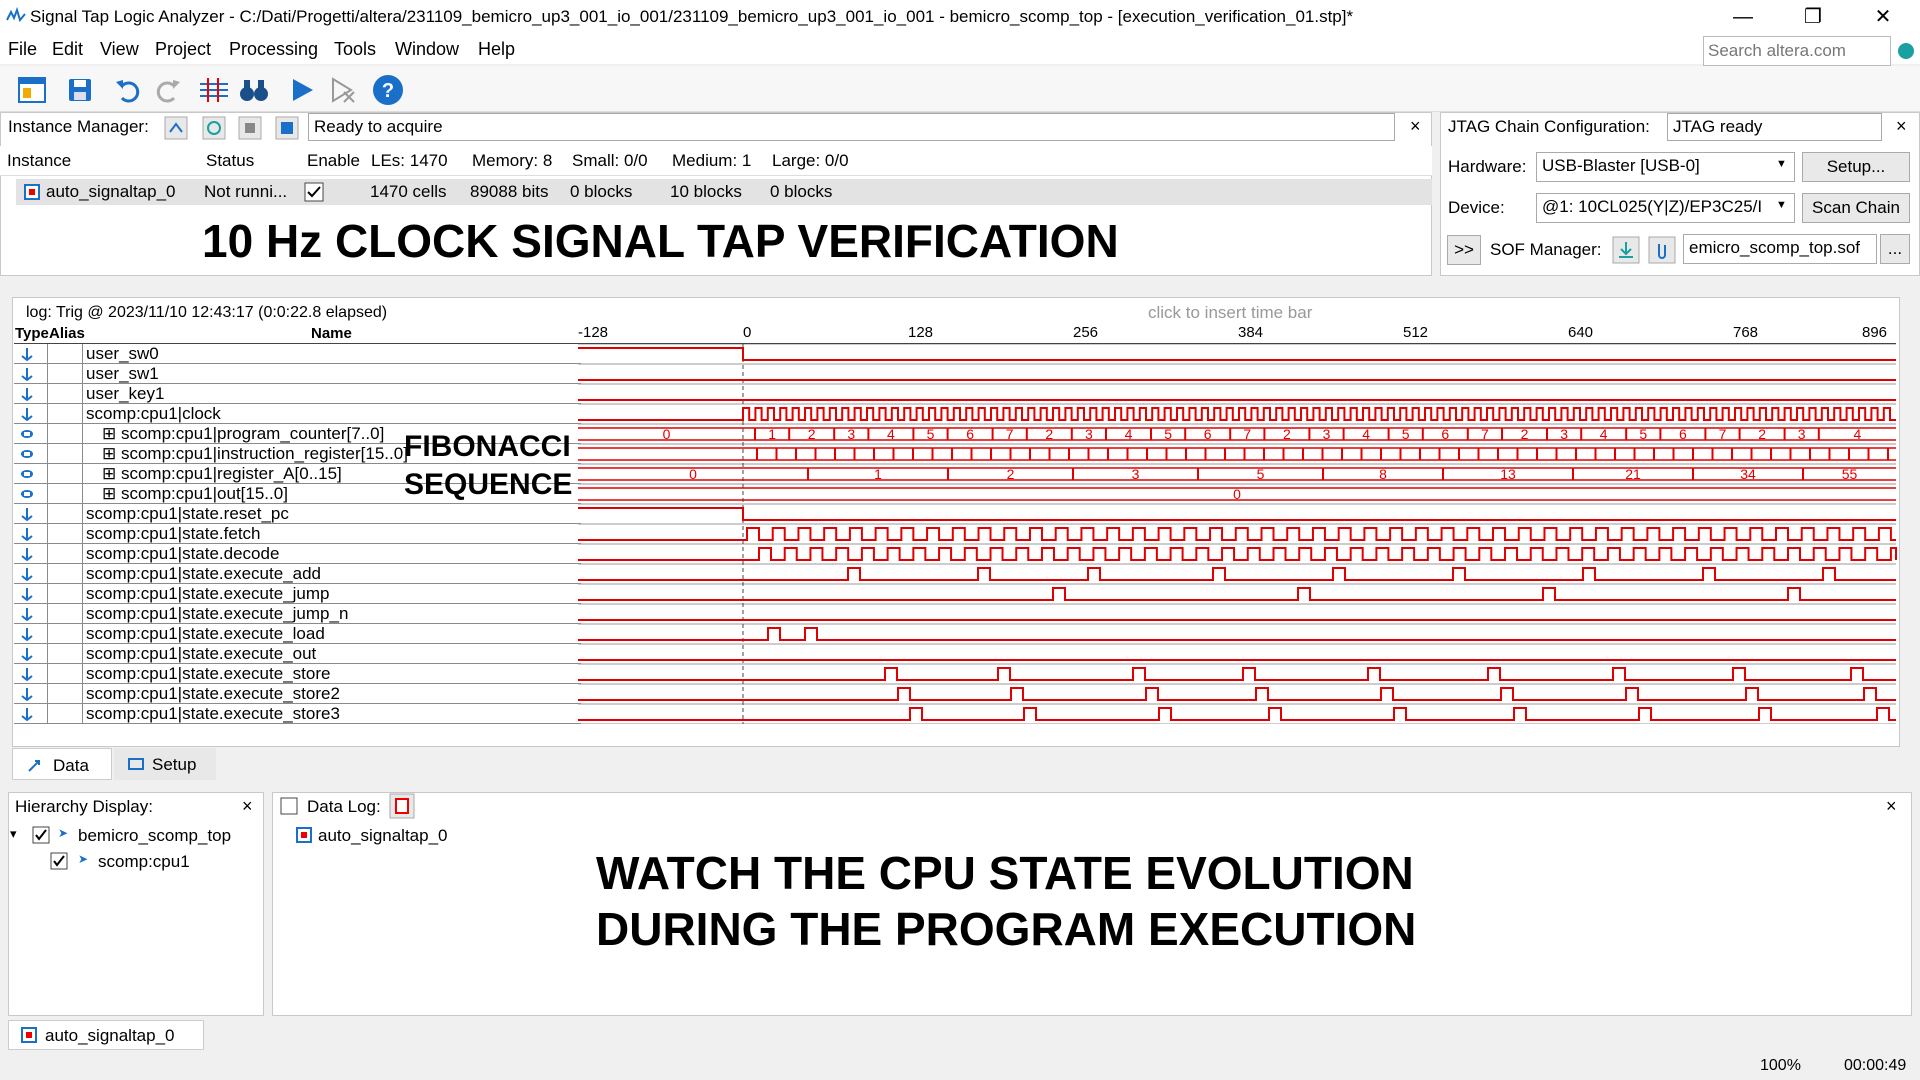 This screenshot has height=1080, width=1920. What do you see at coordinates (1006, 929) in the screenshot?
I see `watch-annotation-2: DURING THE PROGRAM EXECUTION` at bounding box center [1006, 929].